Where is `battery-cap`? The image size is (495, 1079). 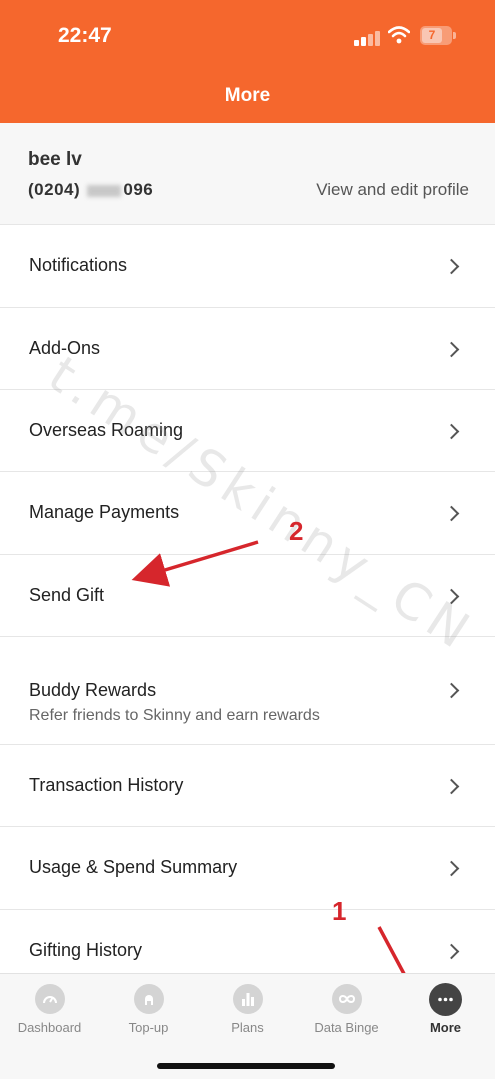
battery-cap is located at coordinates (454, 35).